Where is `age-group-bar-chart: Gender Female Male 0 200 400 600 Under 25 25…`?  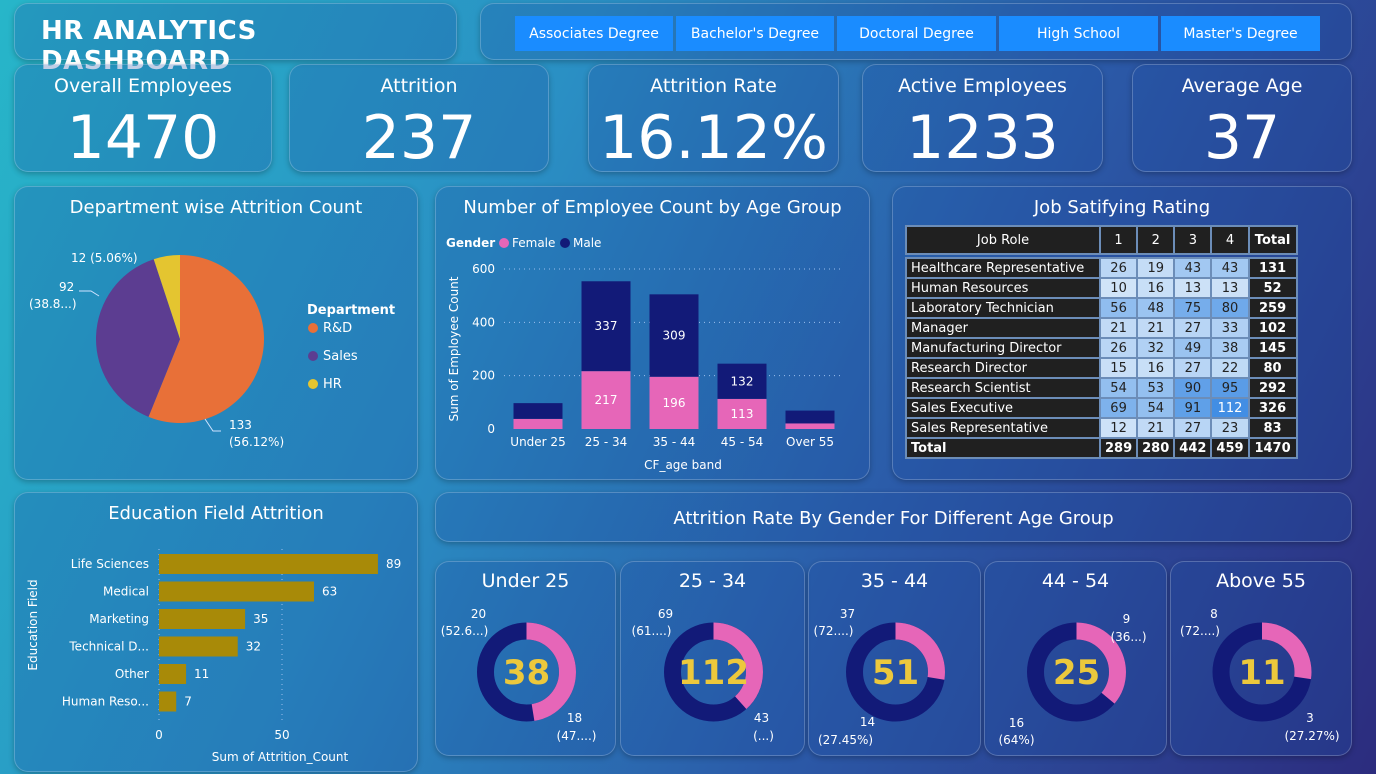
age-group-bar-chart: Gender Female Male 0 200 400 600 Under 25 25… is located at coordinates (645, 354).